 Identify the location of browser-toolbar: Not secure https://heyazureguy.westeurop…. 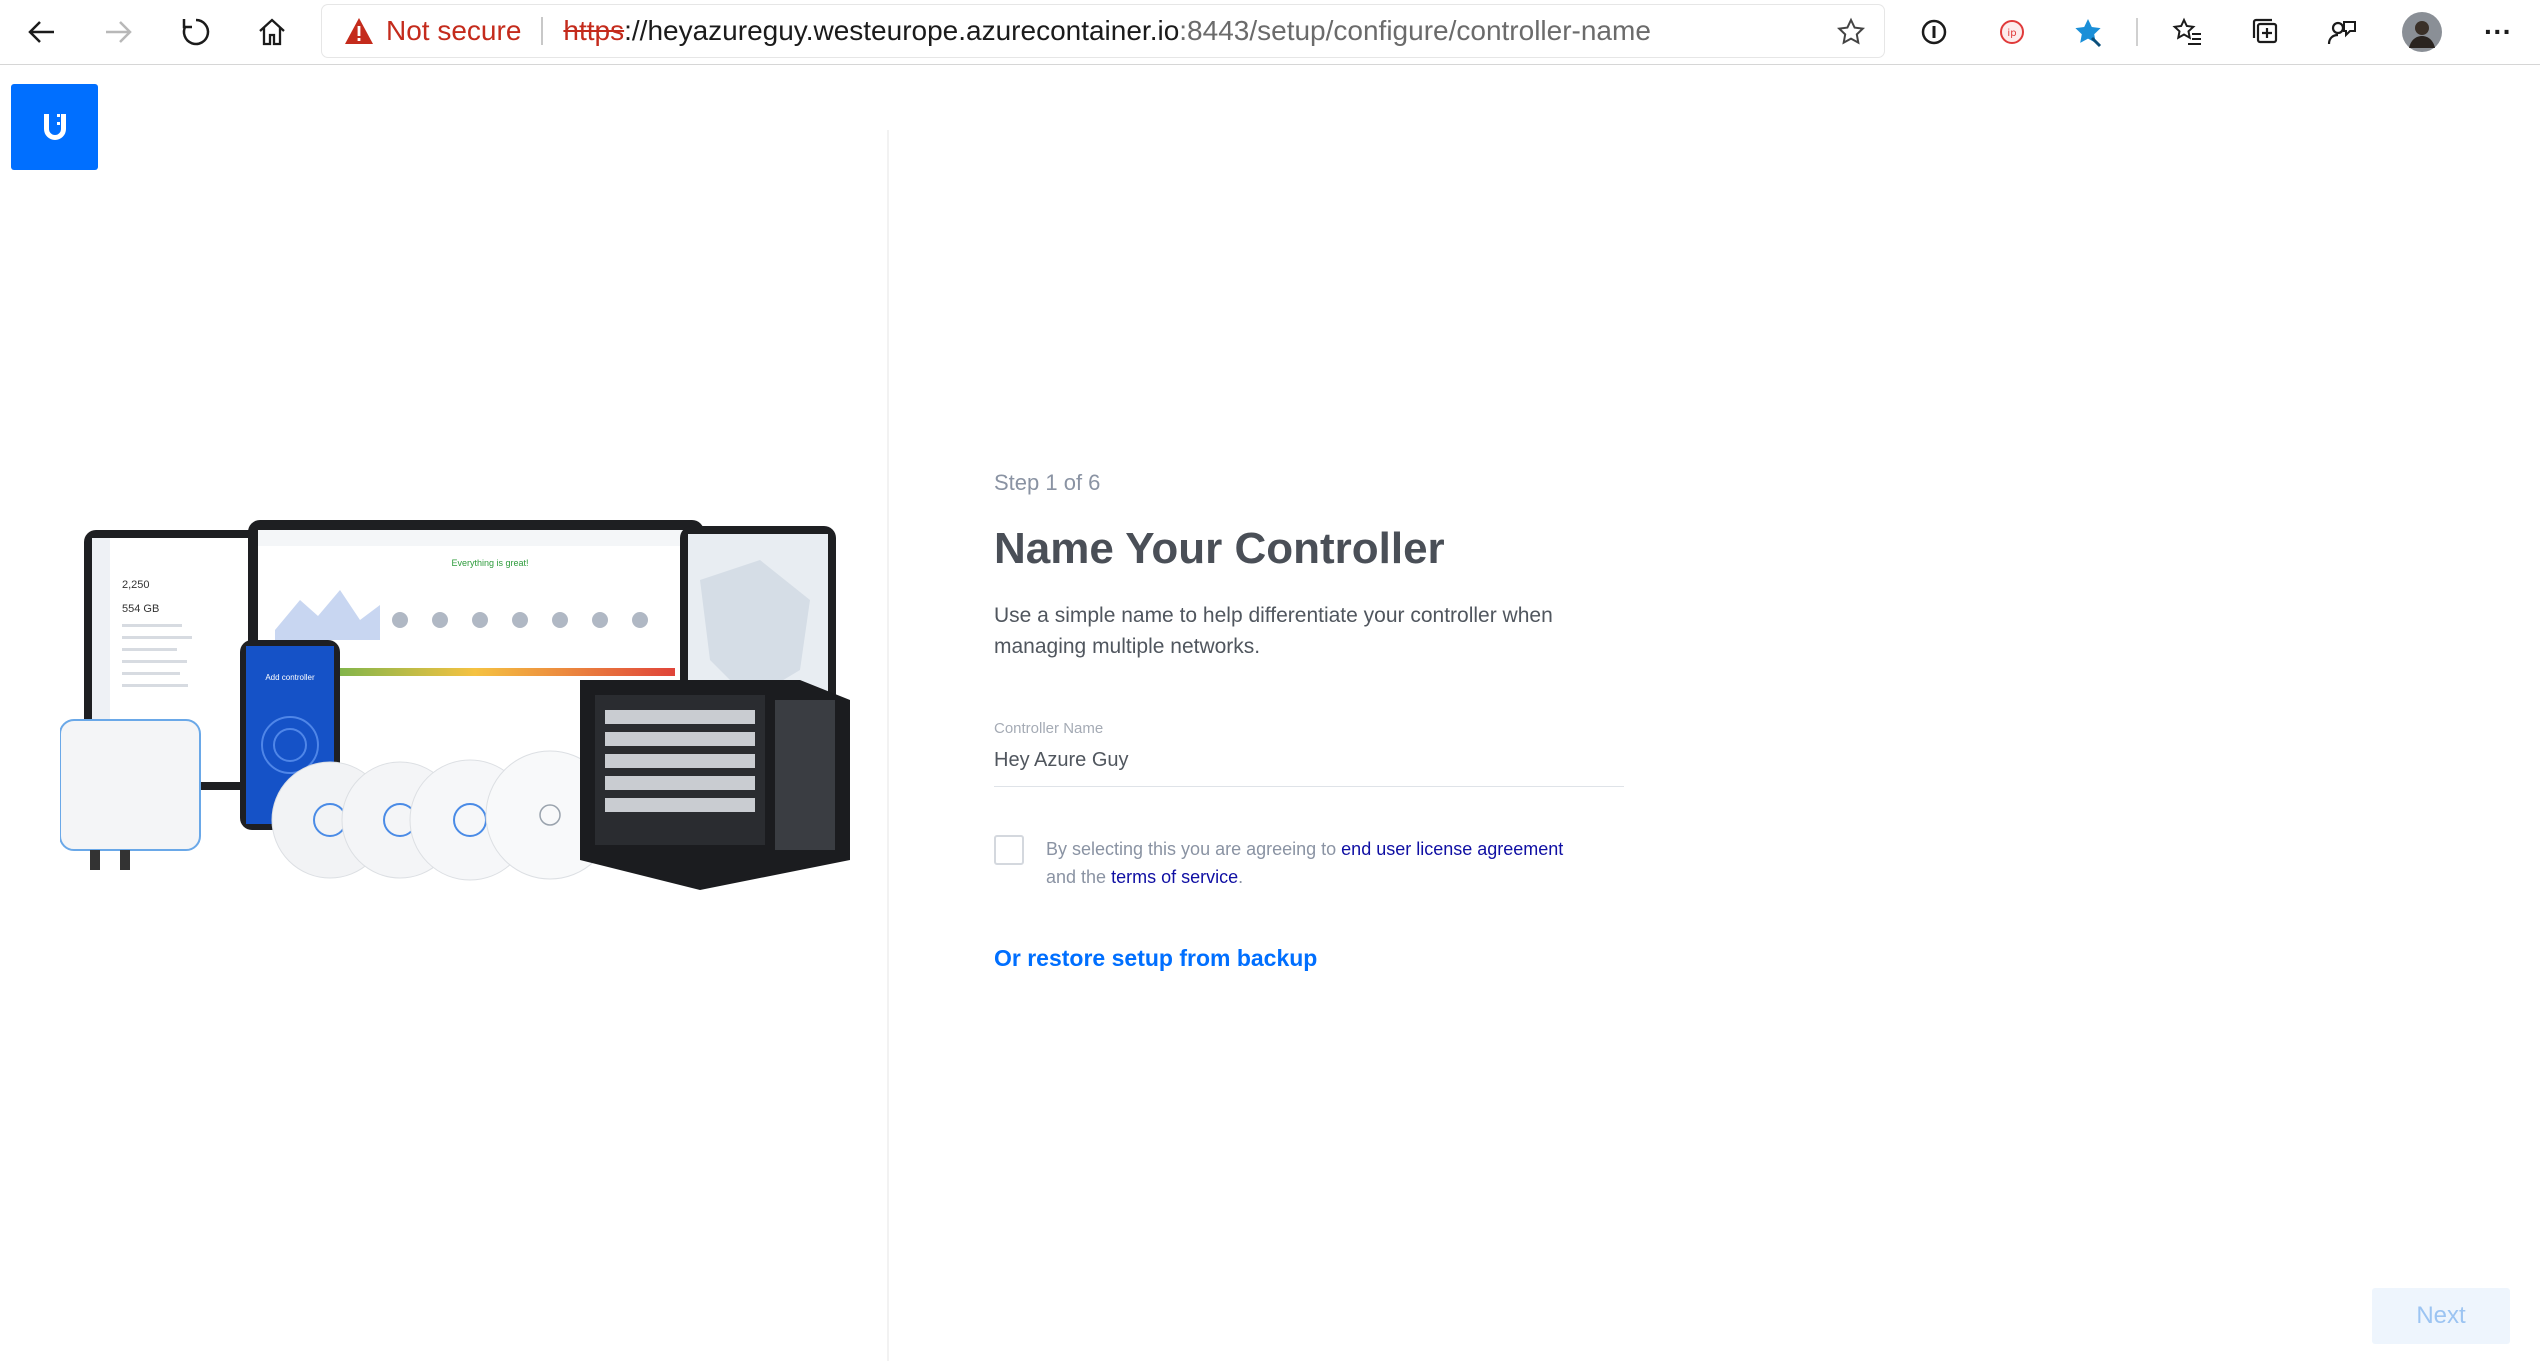
(1270, 32).